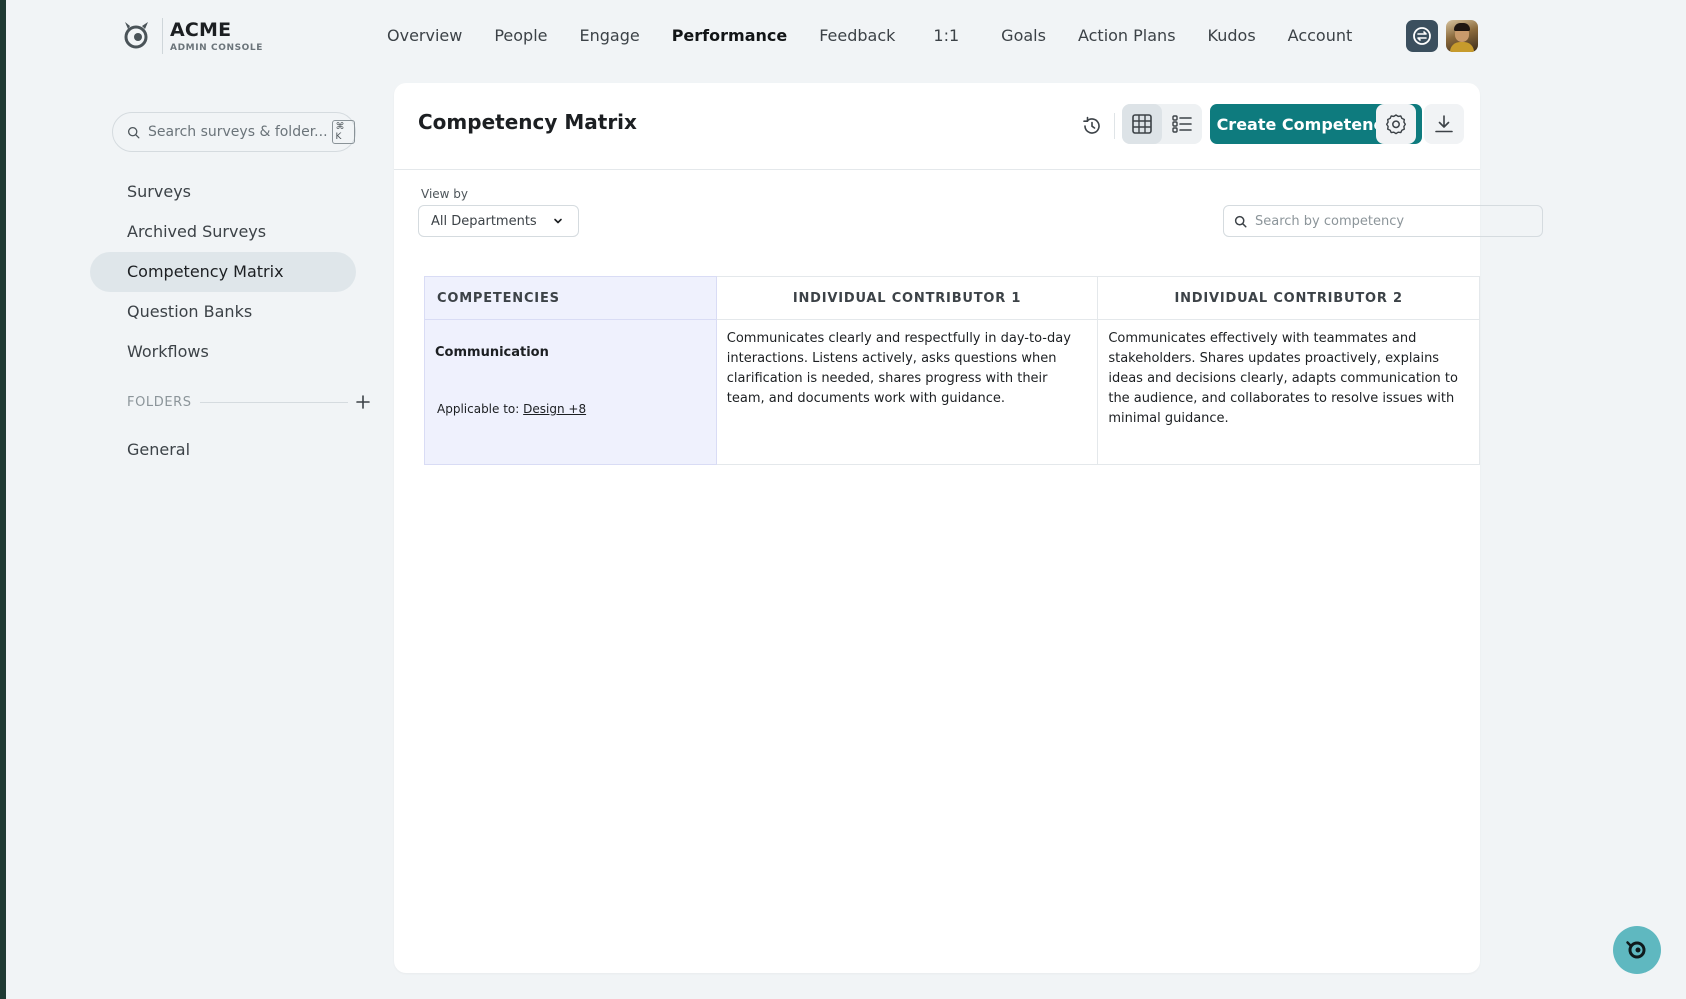 Image resolution: width=1686 pixels, height=999 pixels. I want to click on nav-engage: Engage, so click(609, 36).